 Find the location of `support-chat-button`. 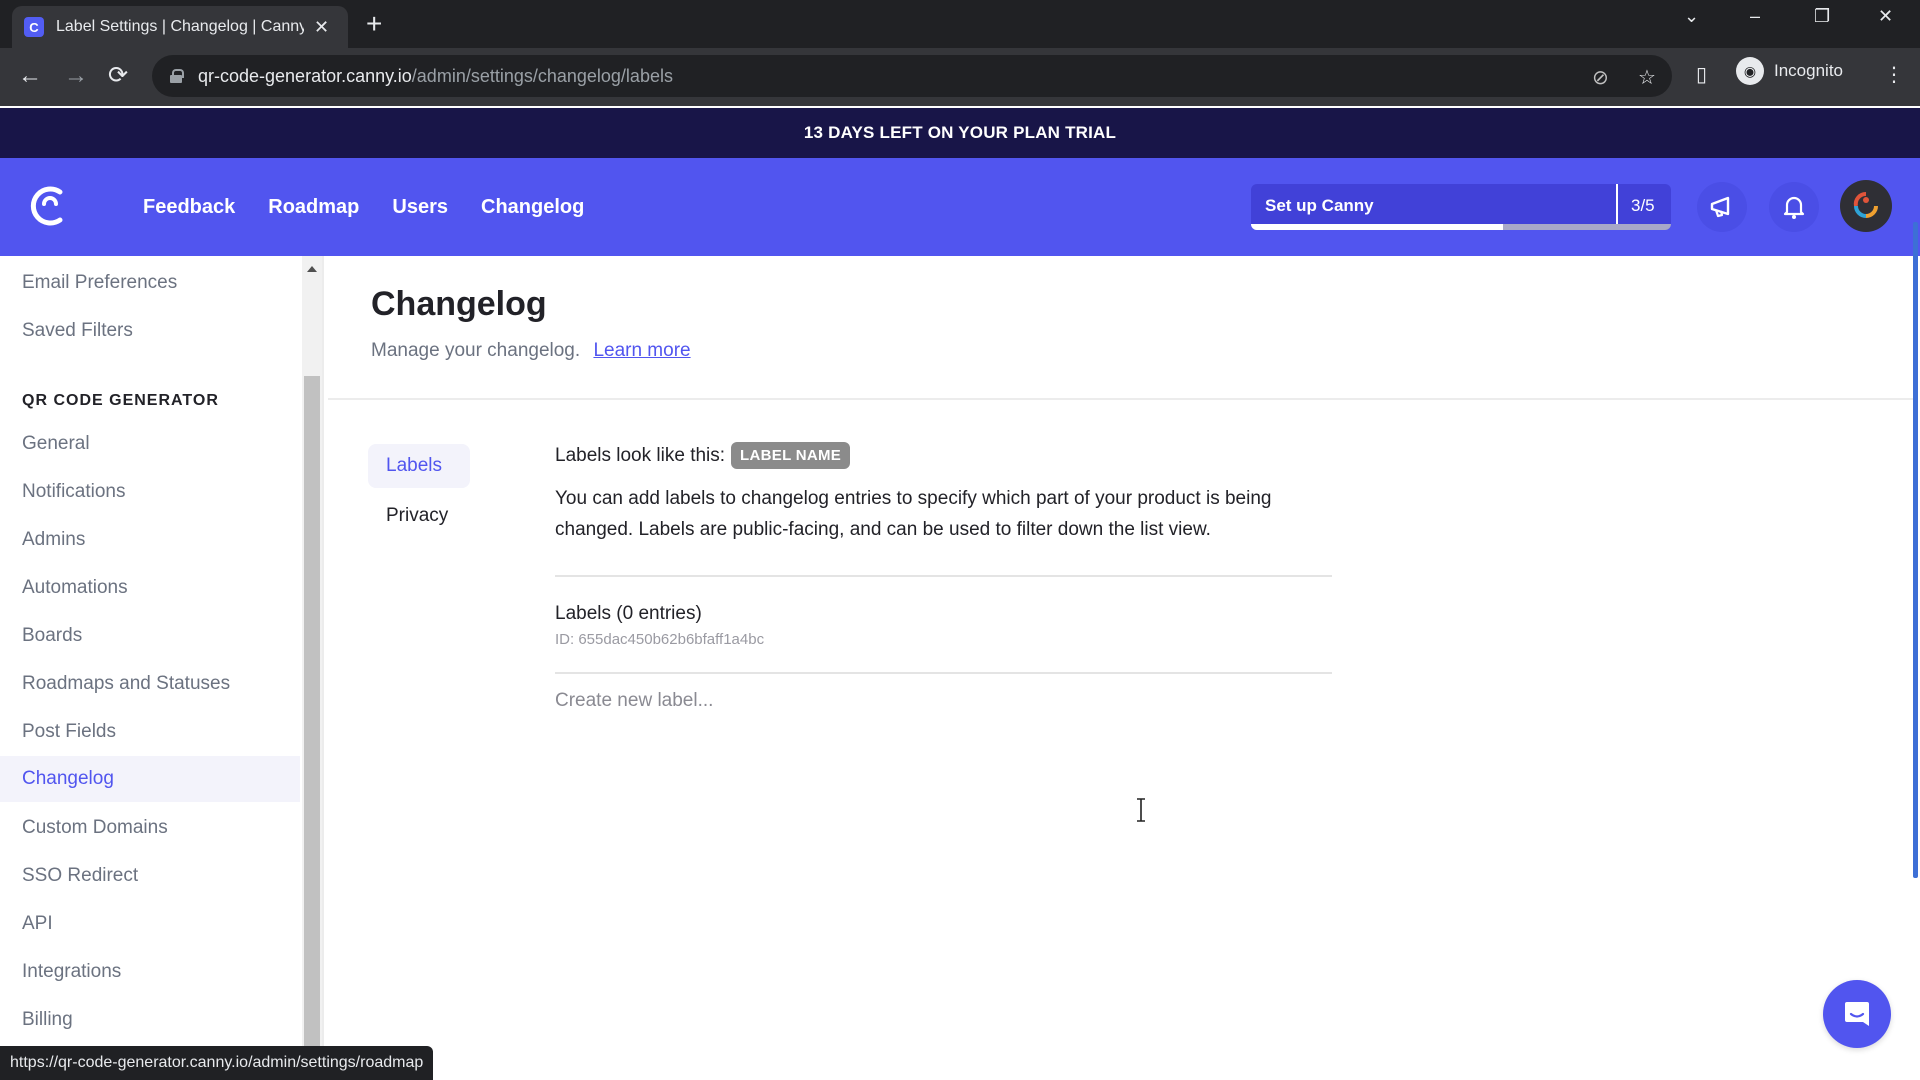

support-chat-button is located at coordinates (1857, 1014).